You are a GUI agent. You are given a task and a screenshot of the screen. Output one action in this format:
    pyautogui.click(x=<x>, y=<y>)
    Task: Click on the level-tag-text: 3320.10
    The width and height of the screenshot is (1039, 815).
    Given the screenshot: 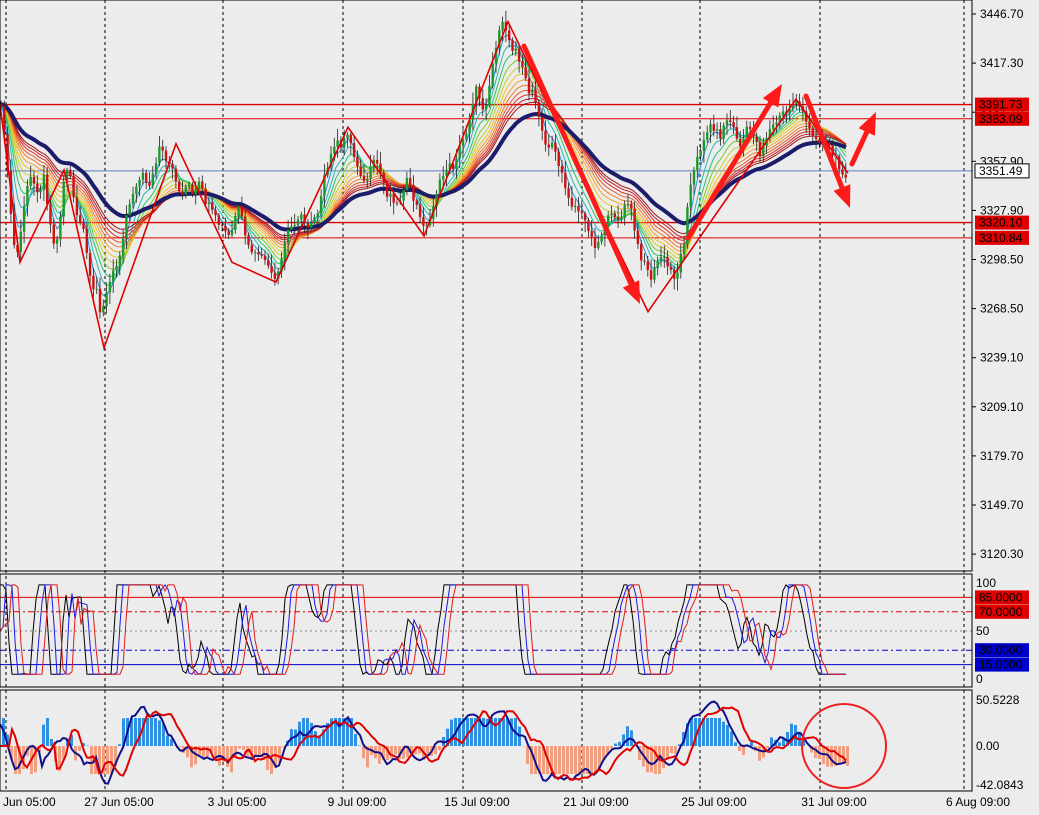 What is the action you would take?
    pyautogui.click(x=1001, y=223)
    